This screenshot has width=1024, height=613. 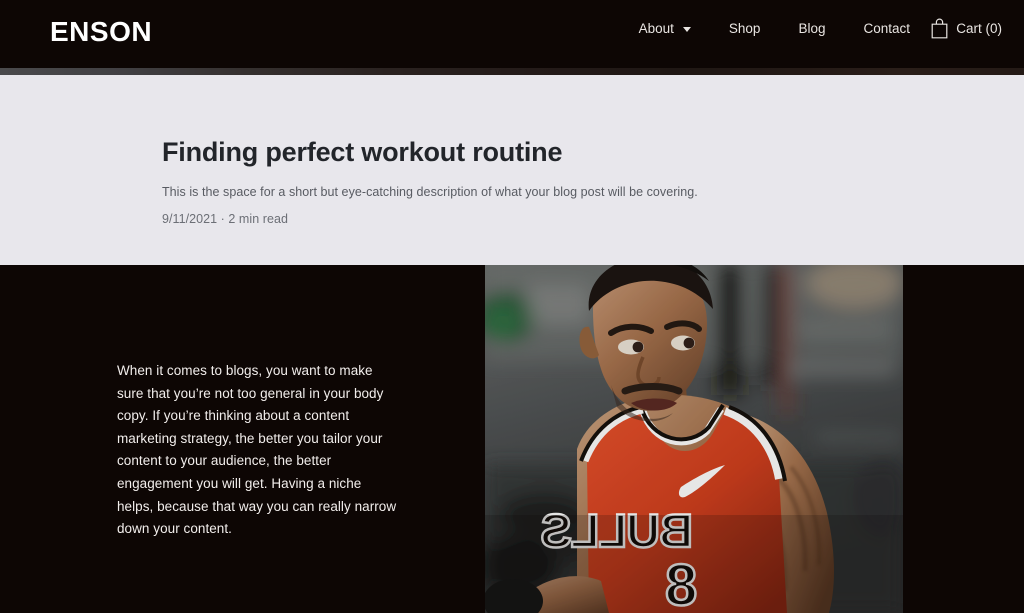 What do you see at coordinates (512, 34) in the screenshot?
I see `site-header: ENSON About Shop Blog Contact Cart (0)` at bounding box center [512, 34].